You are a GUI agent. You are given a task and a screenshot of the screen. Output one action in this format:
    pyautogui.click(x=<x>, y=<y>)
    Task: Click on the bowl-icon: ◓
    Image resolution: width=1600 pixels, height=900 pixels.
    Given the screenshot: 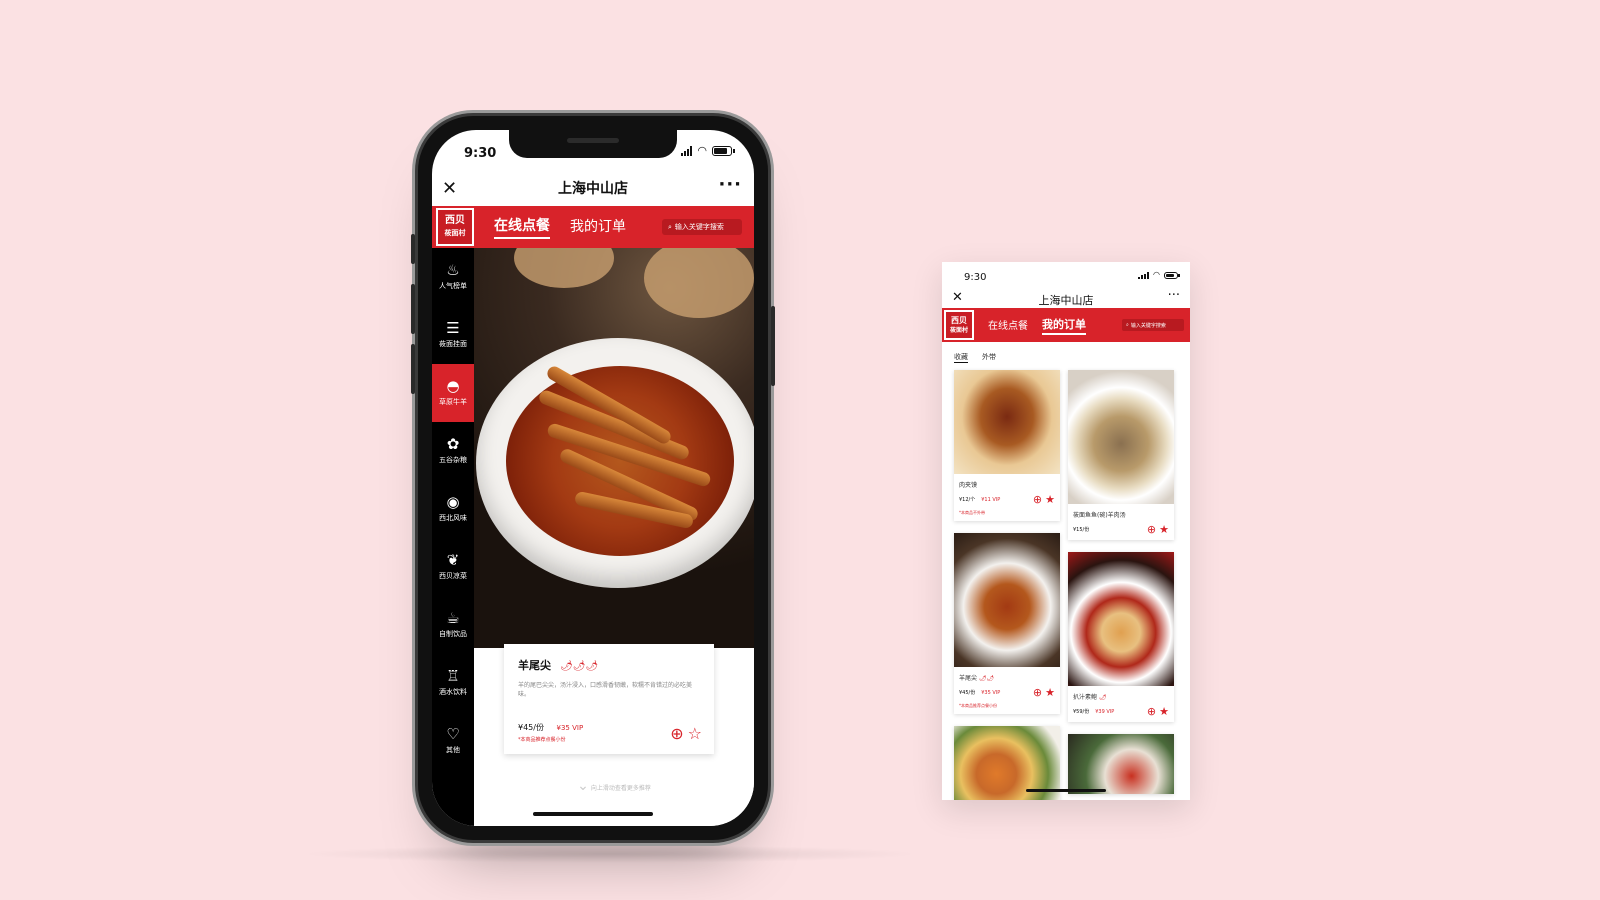 What is the action you would take?
    pyautogui.click(x=453, y=386)
    